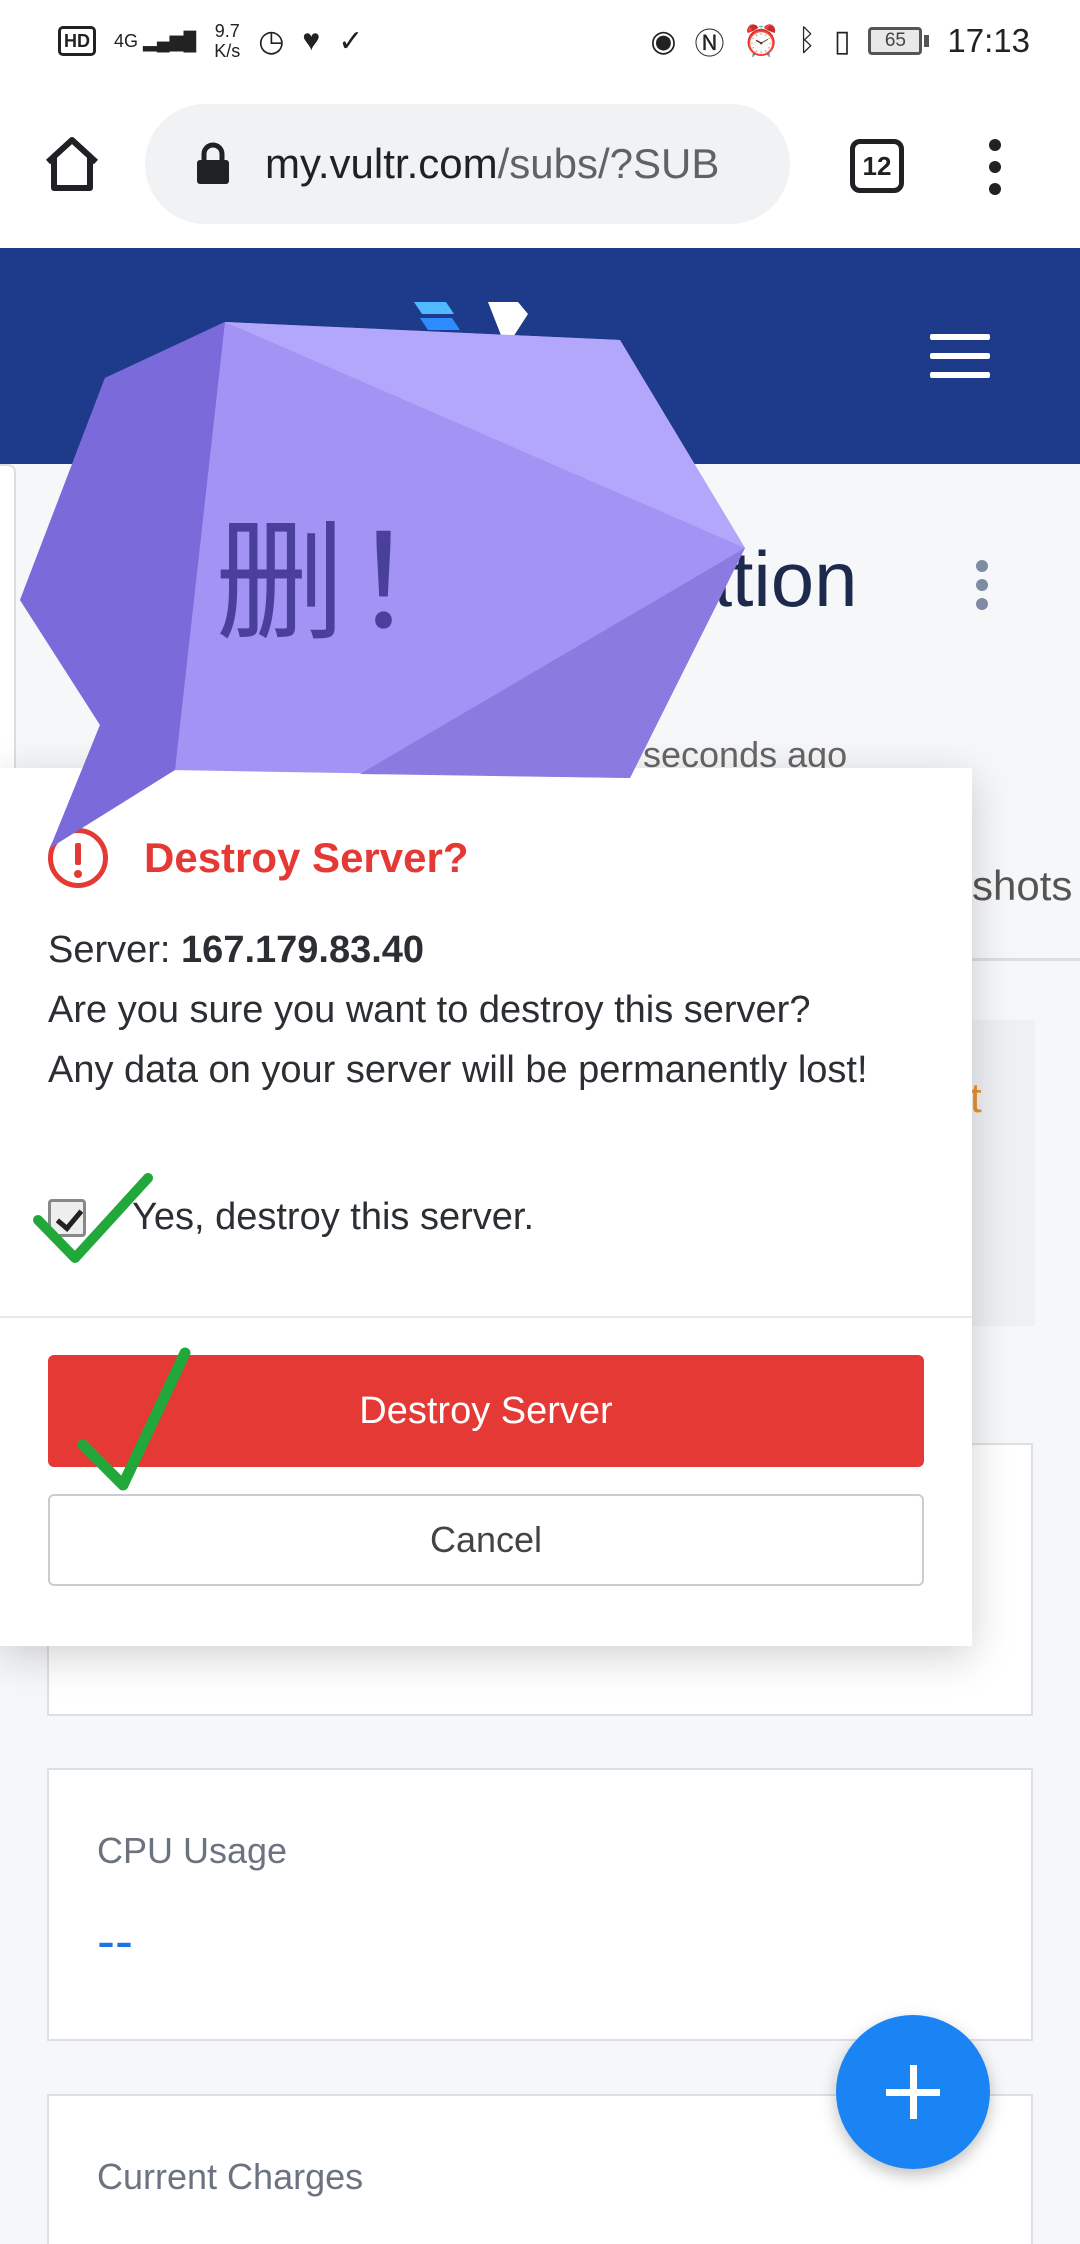 The width and height of the screenshot is (1080, 2244). Describe the element at coordinates (109, 950) in the screenshot. I see `server-label: Server:` at that location.